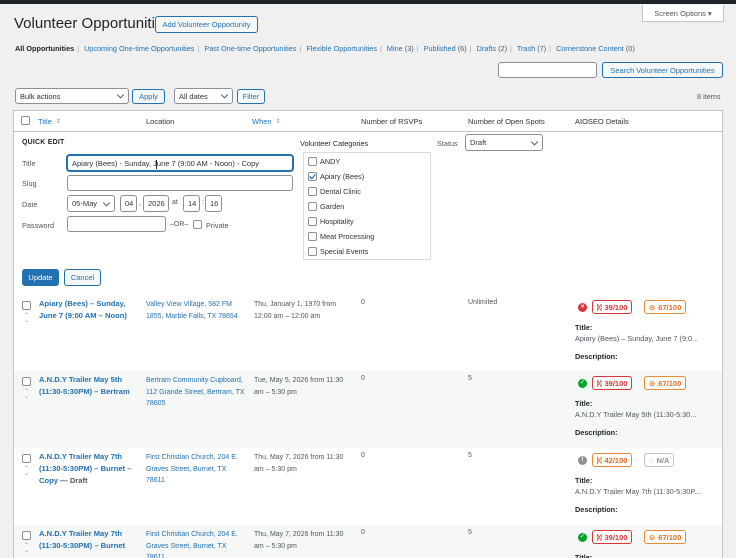 Image resolution: width=736 pixels, height=558 pixels. What do you see at coordinates (582, 537) in the screenshot?
I see `check-circle-icon: ✓` at bounding box center [582, 537].